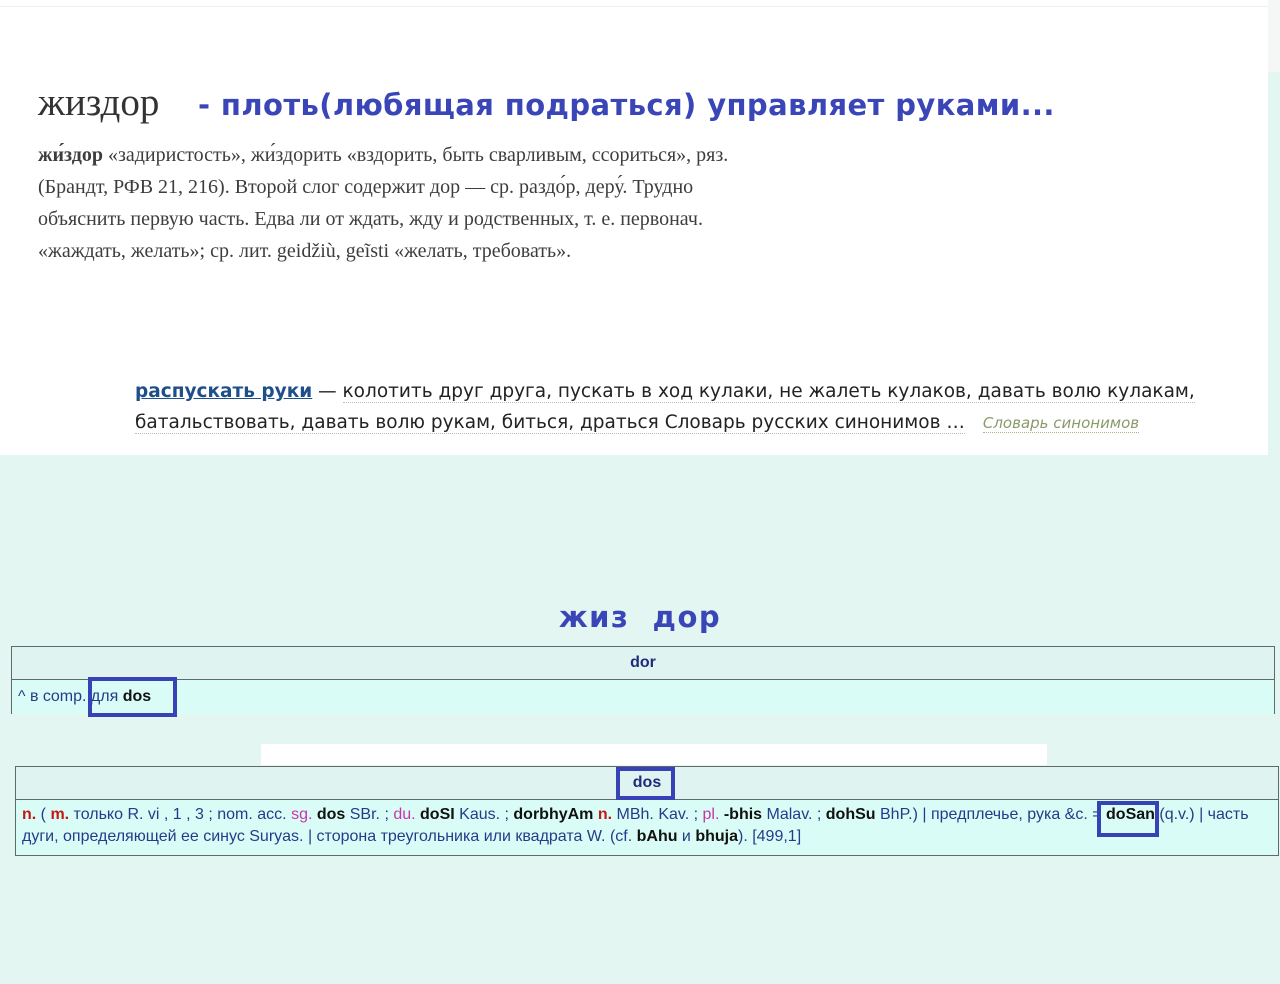 The image size is (1280, 984). I want to click on white-gap-bar, so click(654, 754).